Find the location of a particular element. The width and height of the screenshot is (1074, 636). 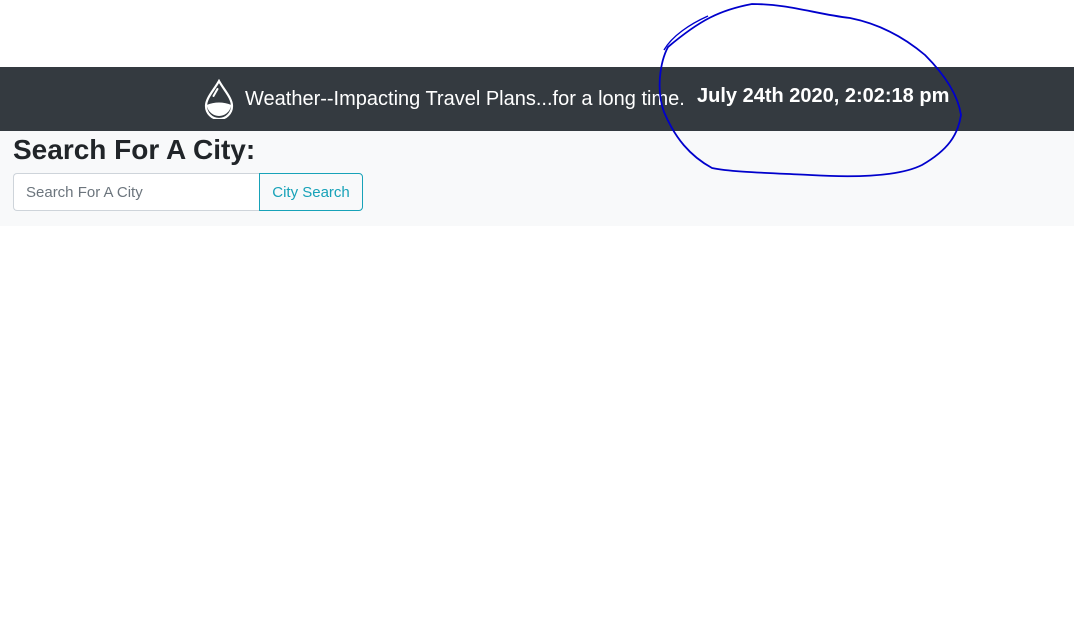

water-drop-icon is located at coordinates (219, 99).